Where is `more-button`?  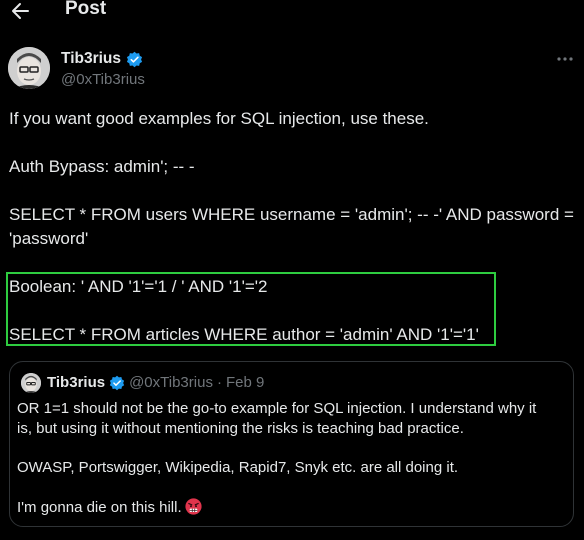
more-button is located at coordinates (565, 59).